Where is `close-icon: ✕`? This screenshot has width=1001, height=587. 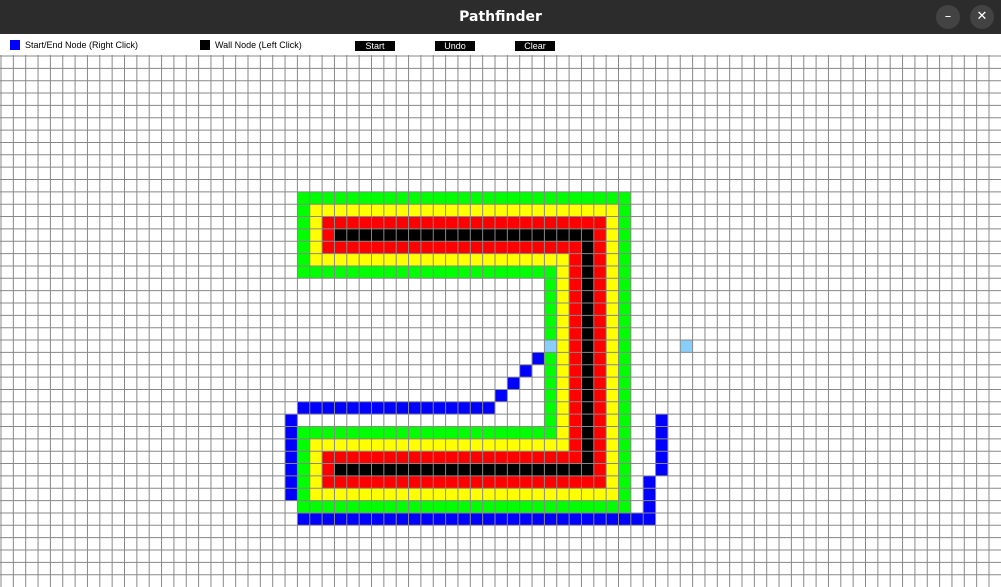 close-icon: ✕ is located at coordinates (982, 17).